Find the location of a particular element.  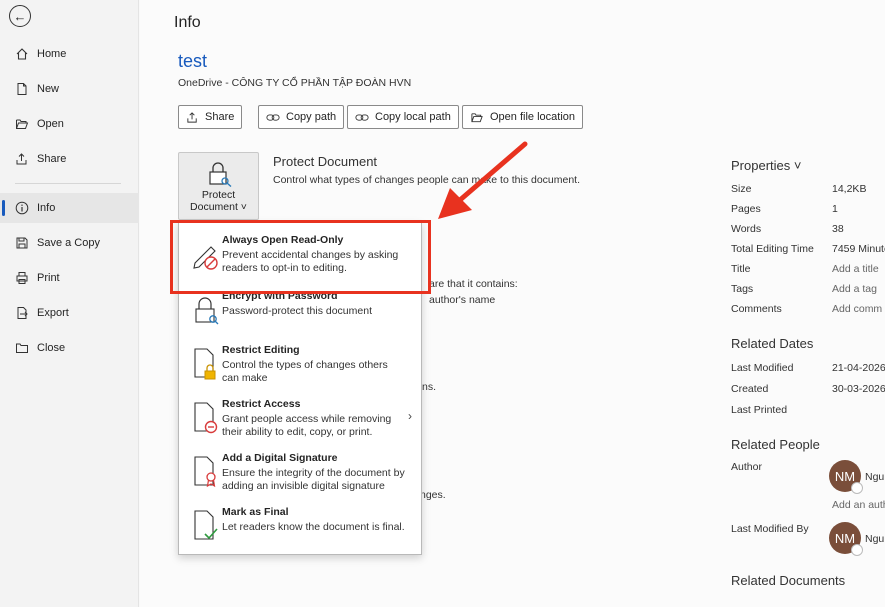

protect-document-button: Protect Document ˅ is located at coordinates (218, 186).